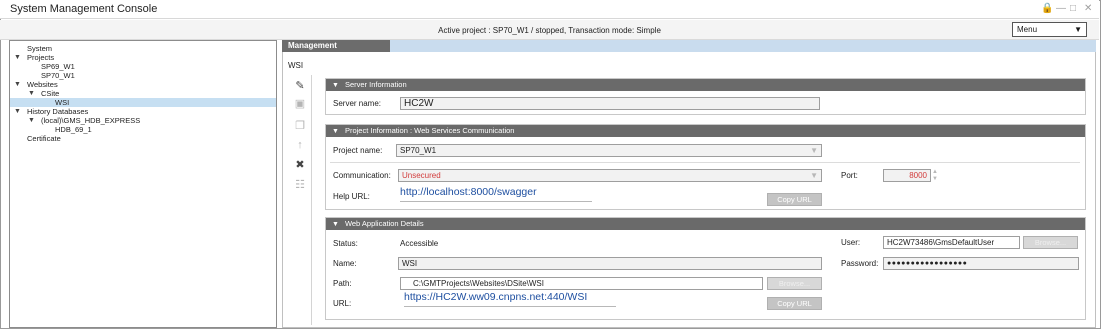 This screenshot has width=1101, height=329. I want to click on tree-item-sp70: SP70_W1, so click(143, 75).